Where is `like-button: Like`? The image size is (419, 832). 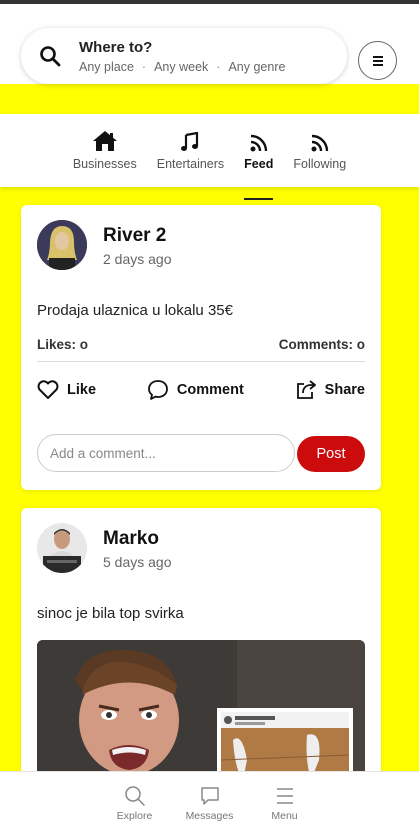
like-button: Like is located at coordinates (66, 390).